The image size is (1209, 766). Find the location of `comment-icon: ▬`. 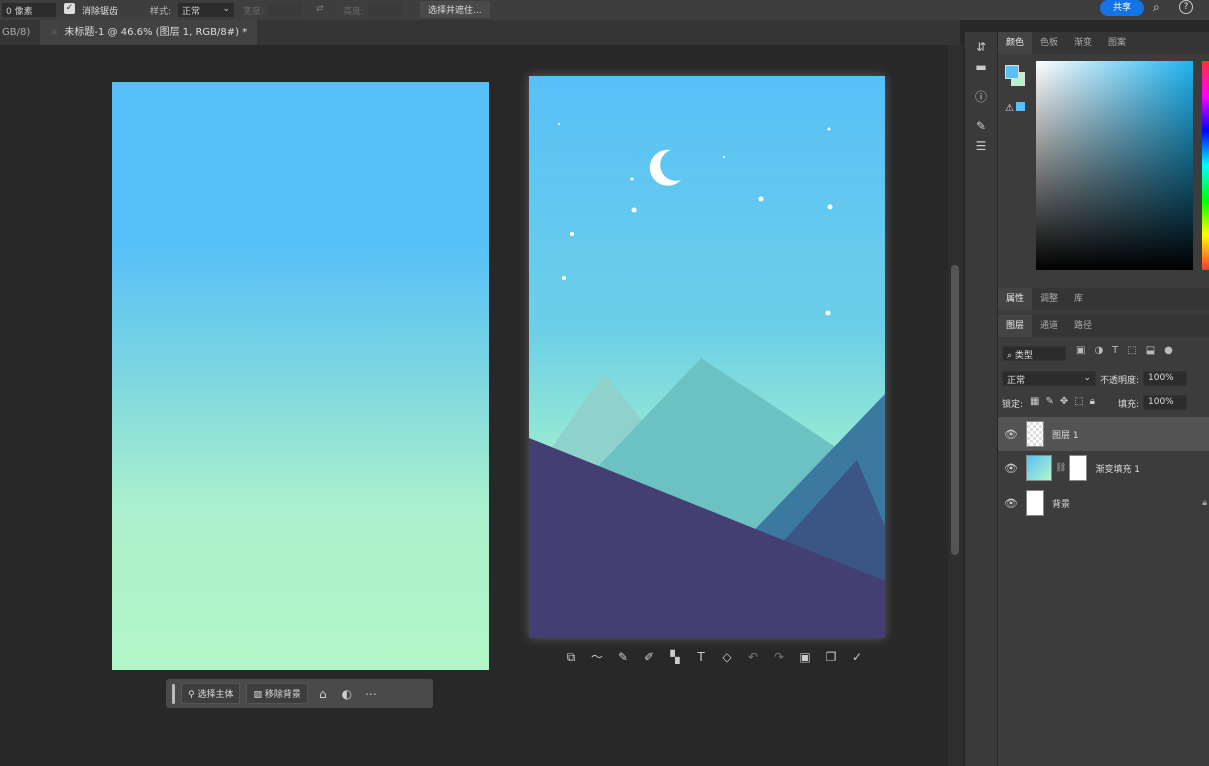

comment-icon: ▬ is located at coordinates (981, 67).